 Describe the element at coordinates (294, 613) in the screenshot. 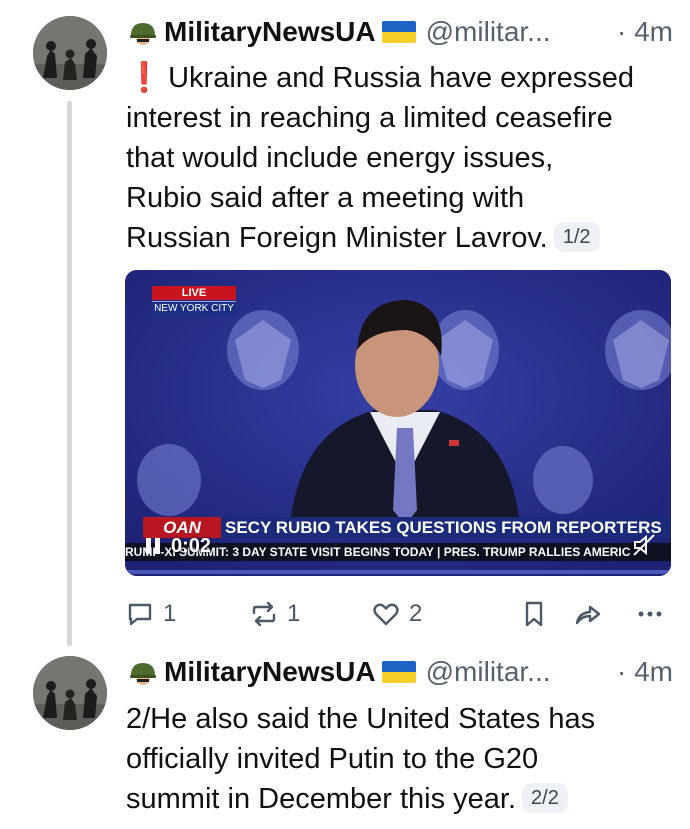

I see `repost-count: 1` at that location.